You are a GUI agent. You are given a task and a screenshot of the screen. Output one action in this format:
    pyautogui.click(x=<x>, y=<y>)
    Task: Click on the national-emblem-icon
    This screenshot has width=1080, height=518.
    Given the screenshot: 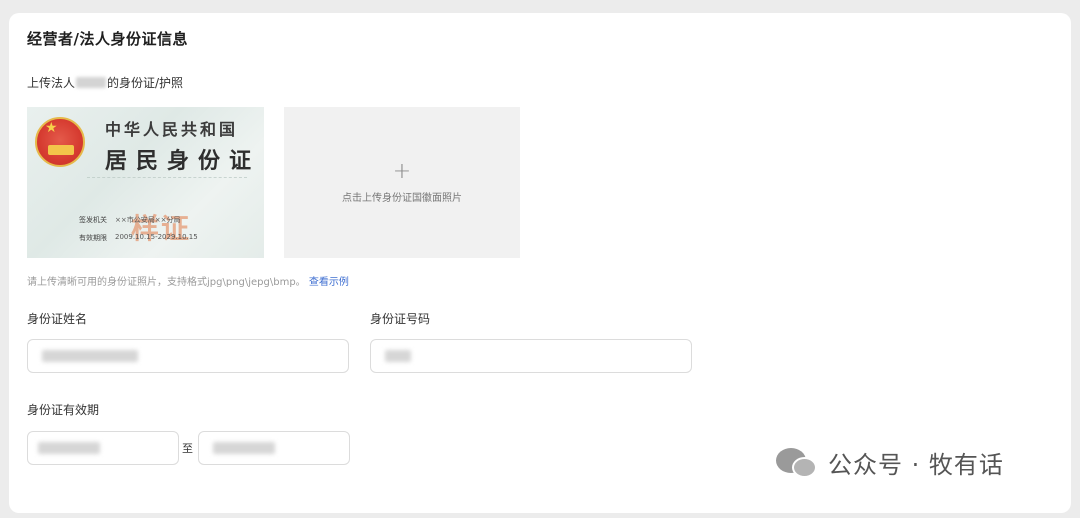 What is the action you would take?
    pyautogui.click(x=60, y=142)
    